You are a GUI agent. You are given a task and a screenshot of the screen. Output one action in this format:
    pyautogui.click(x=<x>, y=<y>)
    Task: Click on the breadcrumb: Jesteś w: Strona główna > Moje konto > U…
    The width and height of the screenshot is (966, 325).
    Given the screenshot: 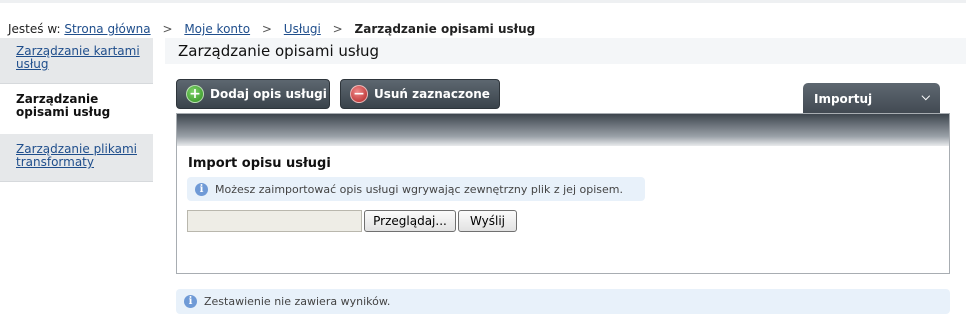 What is the action you would take?
    pyautogui.click(x=271, y=30)
    